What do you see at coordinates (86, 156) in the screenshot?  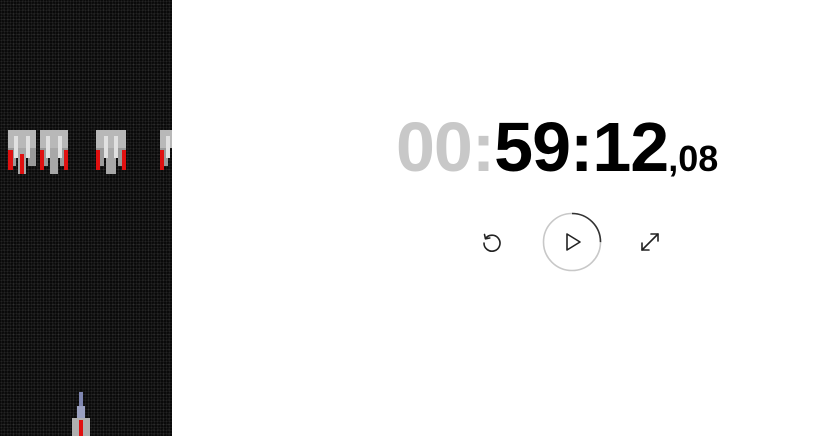 I see `invader-row` at bounding box center [86, 156].